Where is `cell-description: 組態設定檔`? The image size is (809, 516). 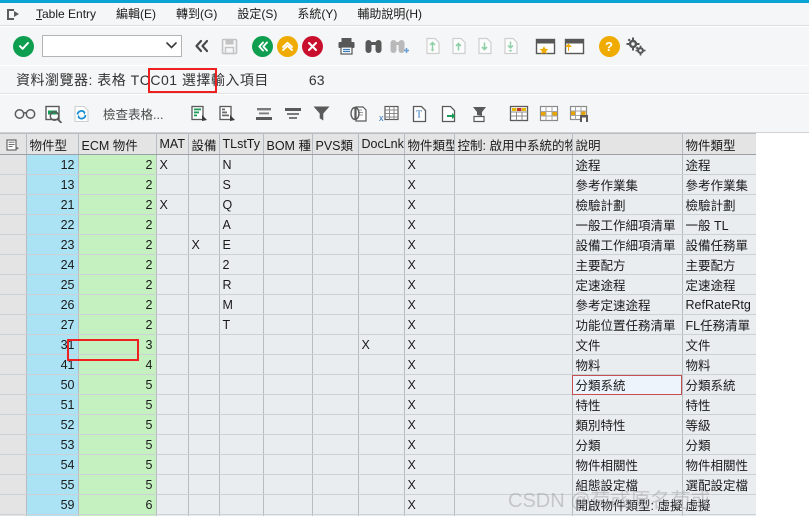 cell-description: 組態設定檔 is located at coordinates (627, 484).